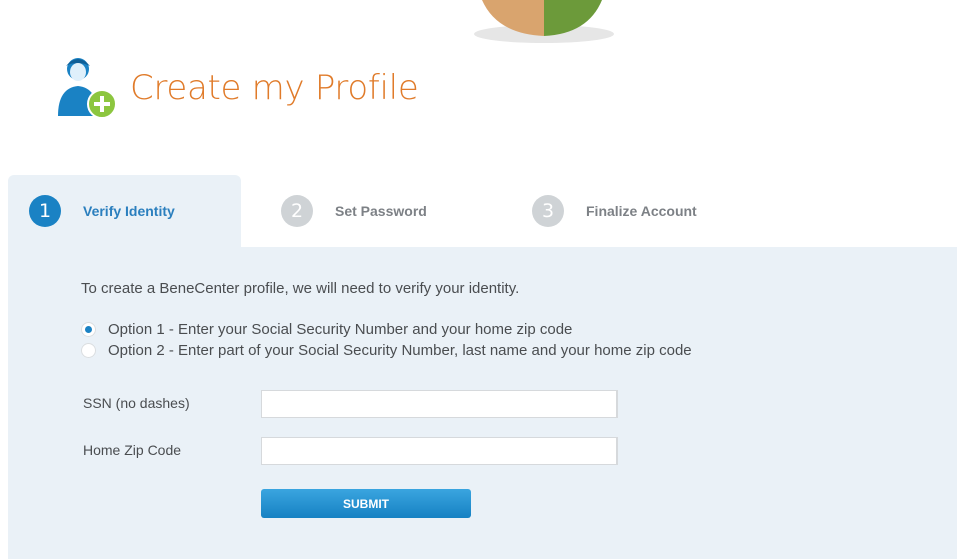  I want to click on tab-set-password: 2 Set Password, so click(354, 211).